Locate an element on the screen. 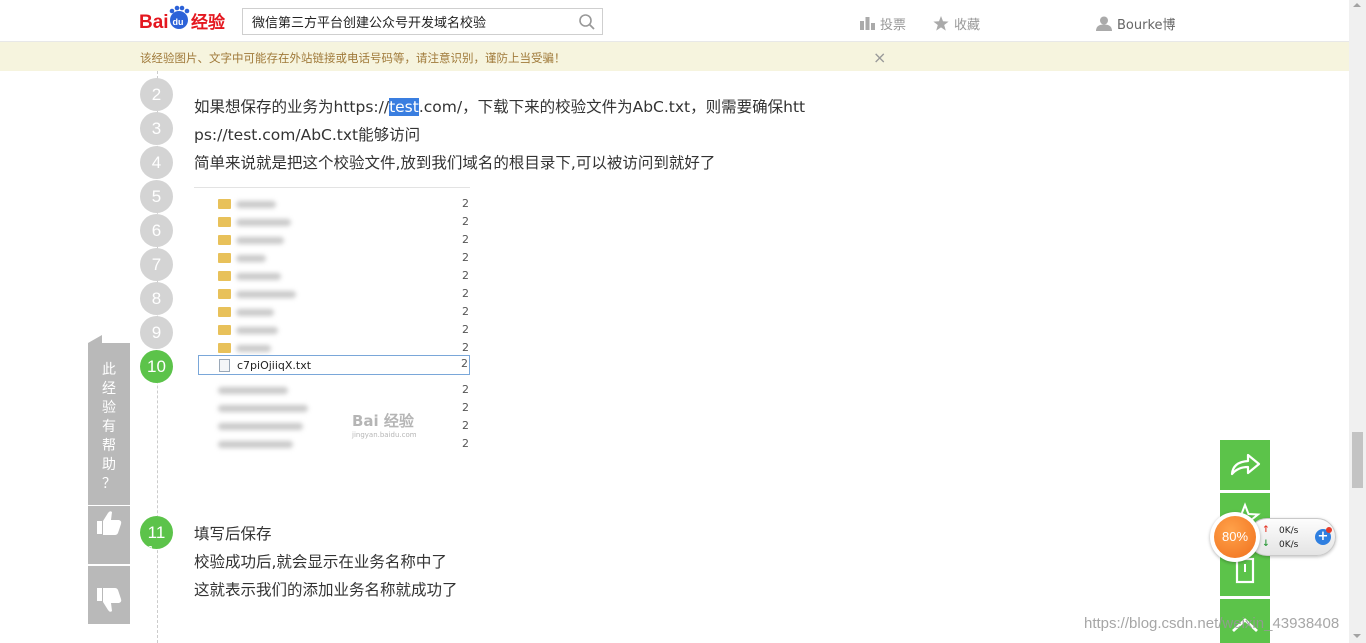  upload-speed: 0K/s is located at coordinates (1289, 531).